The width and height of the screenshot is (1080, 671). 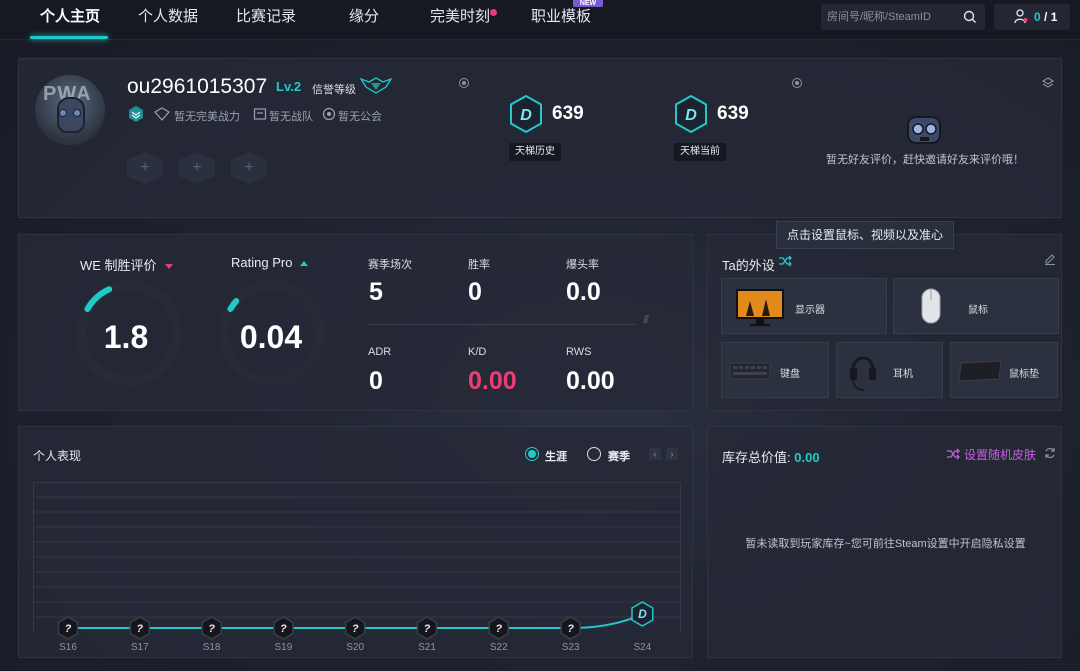 I want to click on gear-monitor: 显示器, so click(x=804, y=306).